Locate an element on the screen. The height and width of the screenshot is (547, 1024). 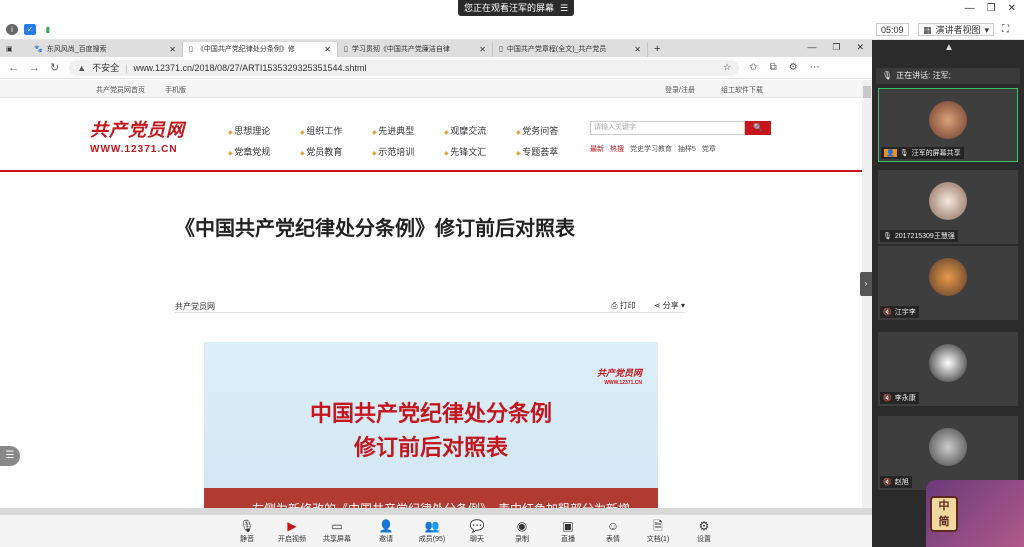
participant-tile: 🎙 2017215309王慧强 is located at coordinates (948, 207).